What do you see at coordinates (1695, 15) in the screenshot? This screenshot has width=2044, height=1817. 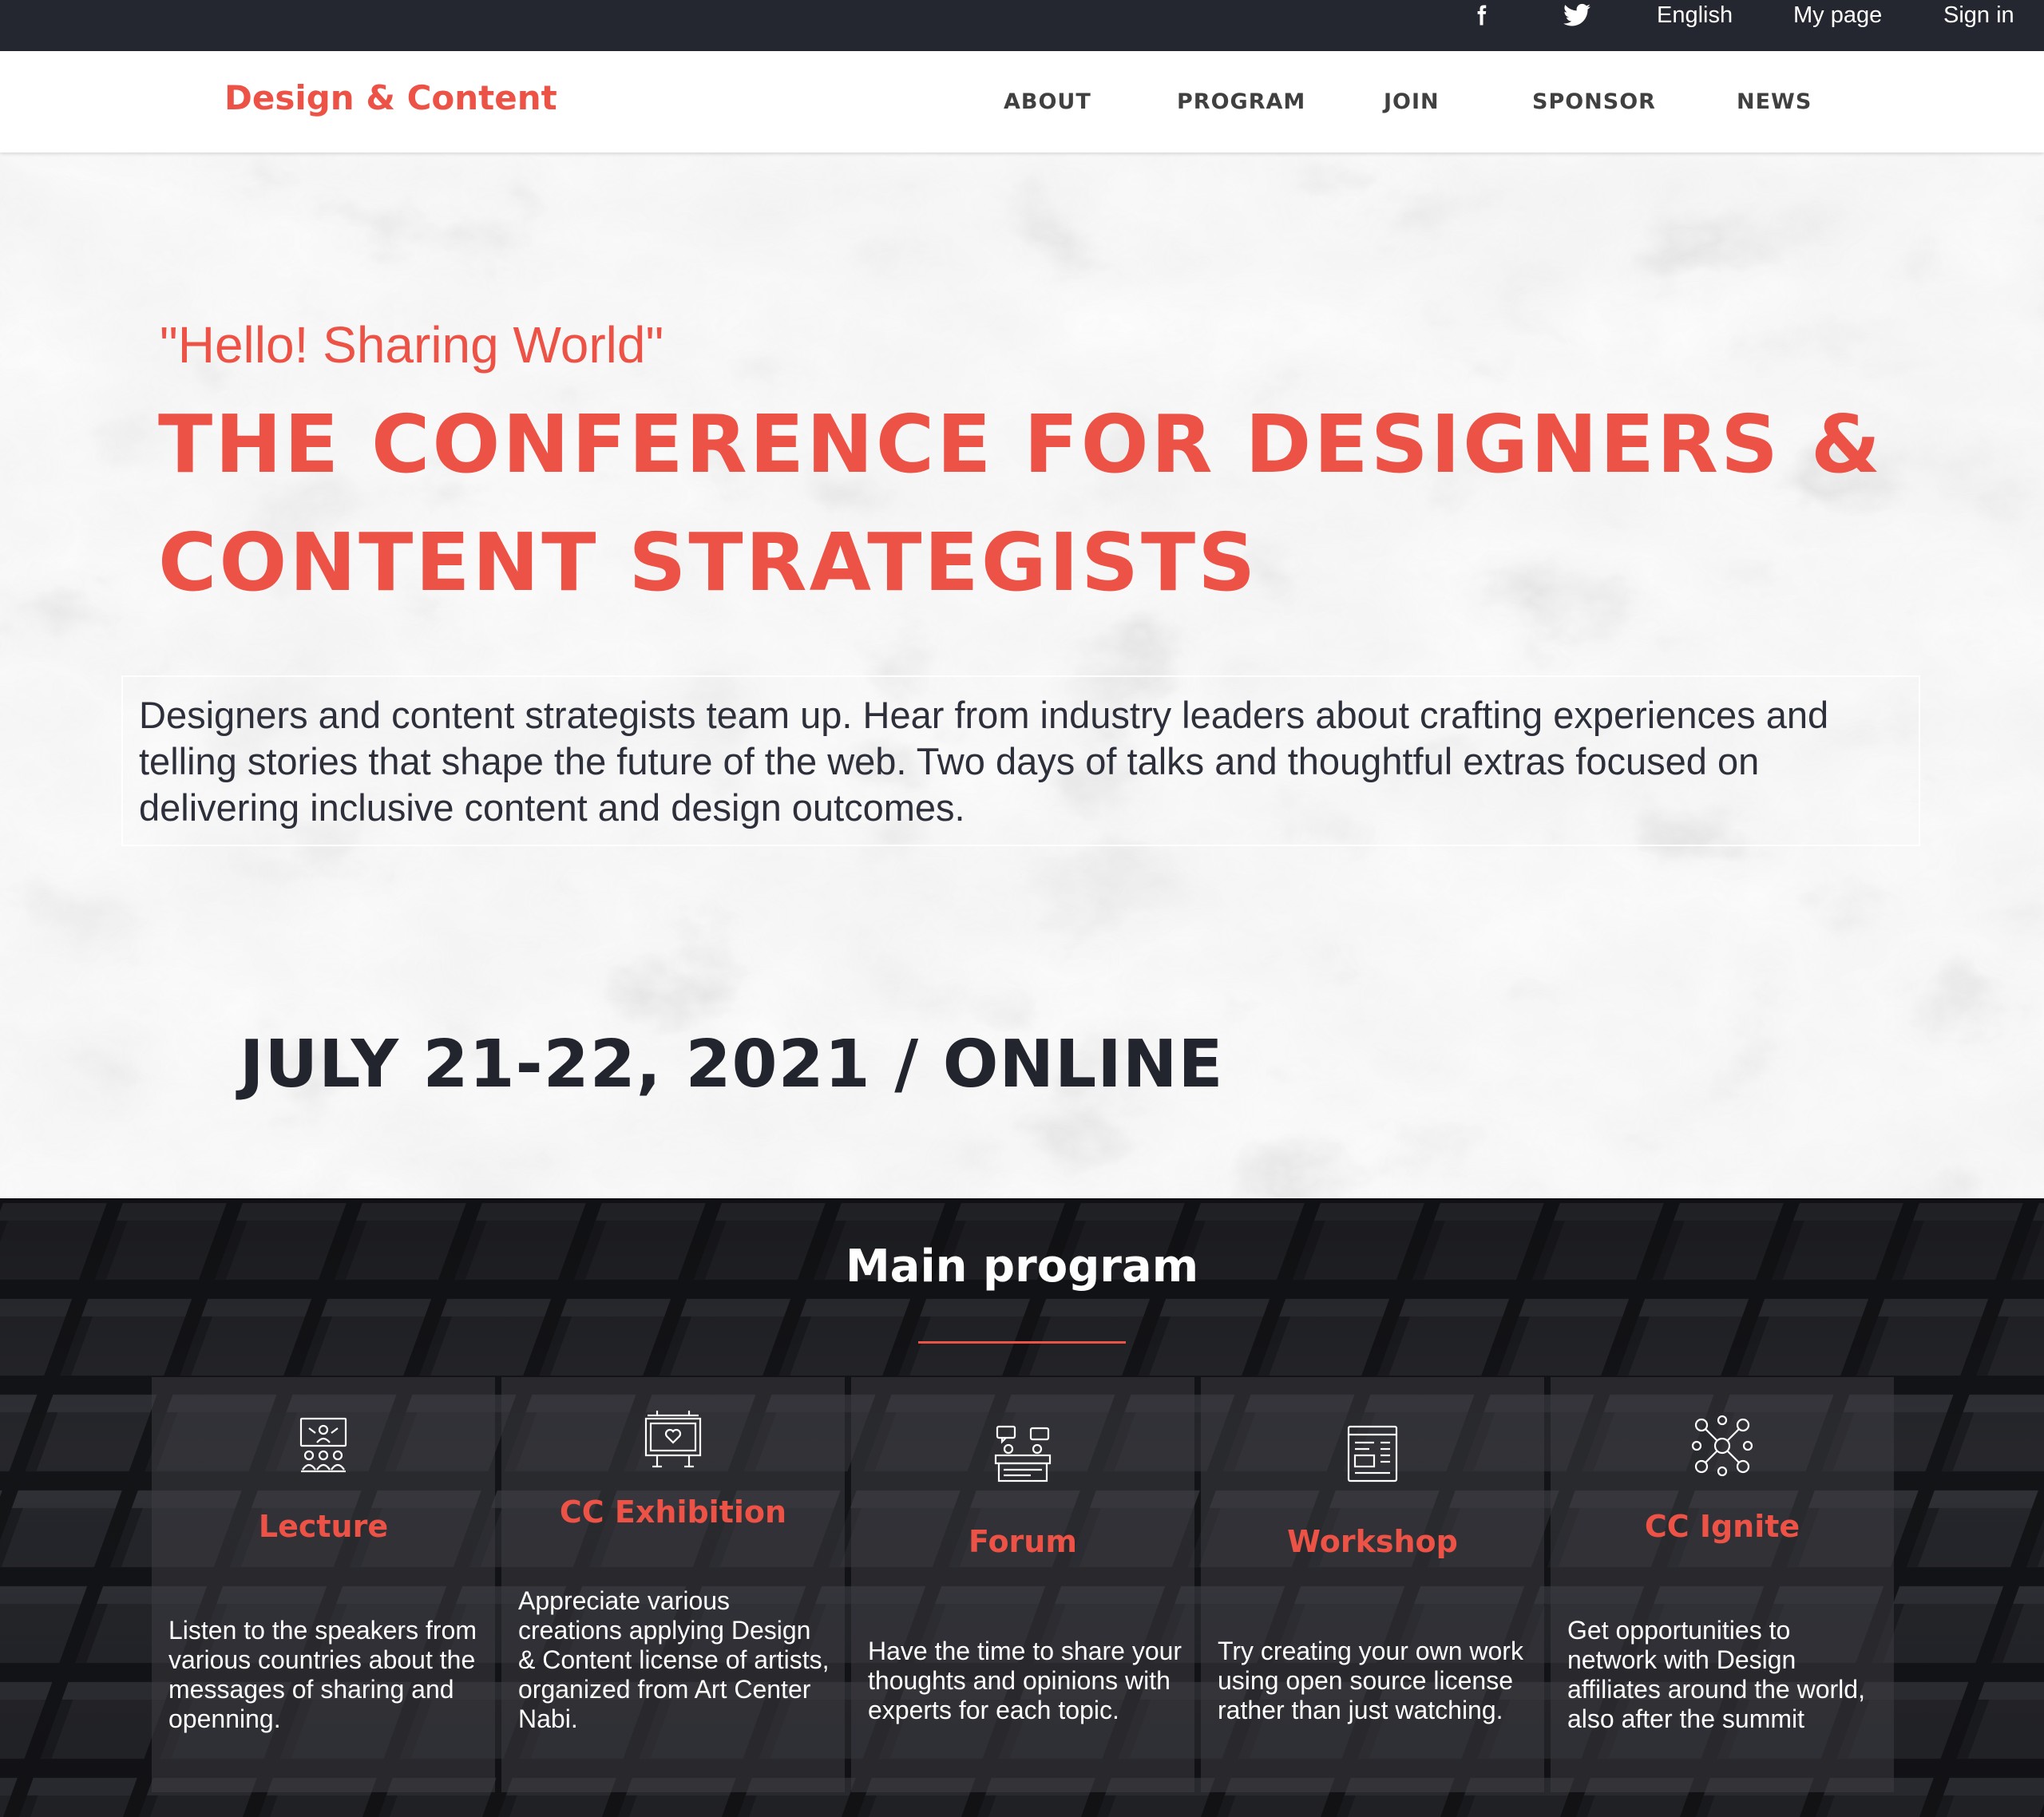 I see `language-selector: English` at bounding box center [1695, 15].